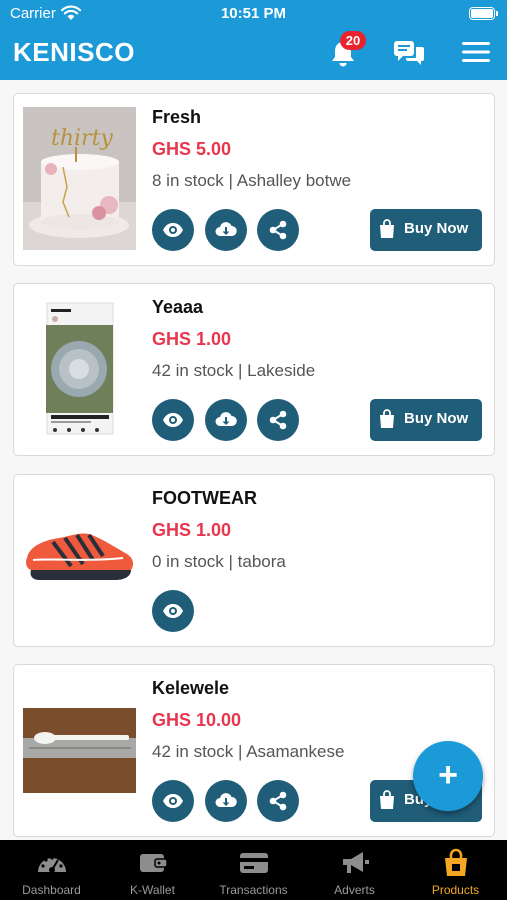 Image resolution: width=507 pixels, height=900 pixels. Describe the element at coordinates (74, 52) in the screenshot. I see `brand-logo: KENISCO` at that location.